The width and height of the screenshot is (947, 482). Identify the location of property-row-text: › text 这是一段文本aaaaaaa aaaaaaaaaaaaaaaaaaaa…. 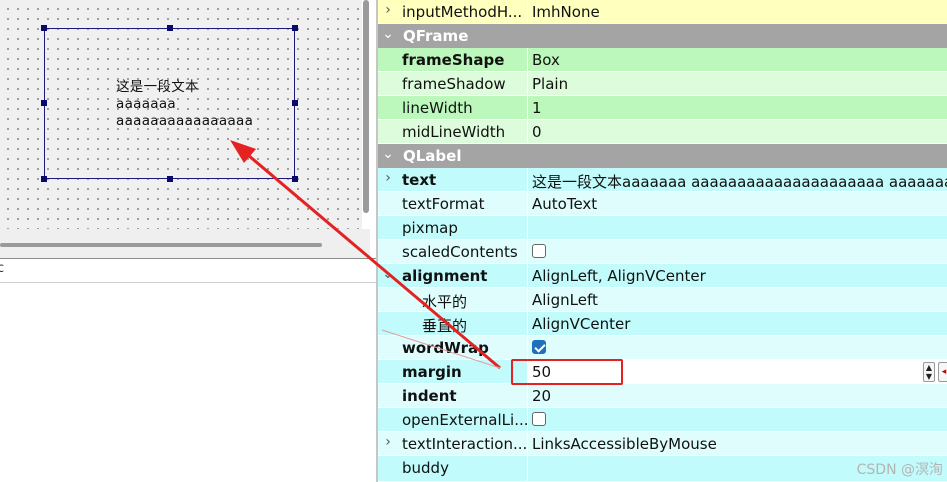
(662, 180).